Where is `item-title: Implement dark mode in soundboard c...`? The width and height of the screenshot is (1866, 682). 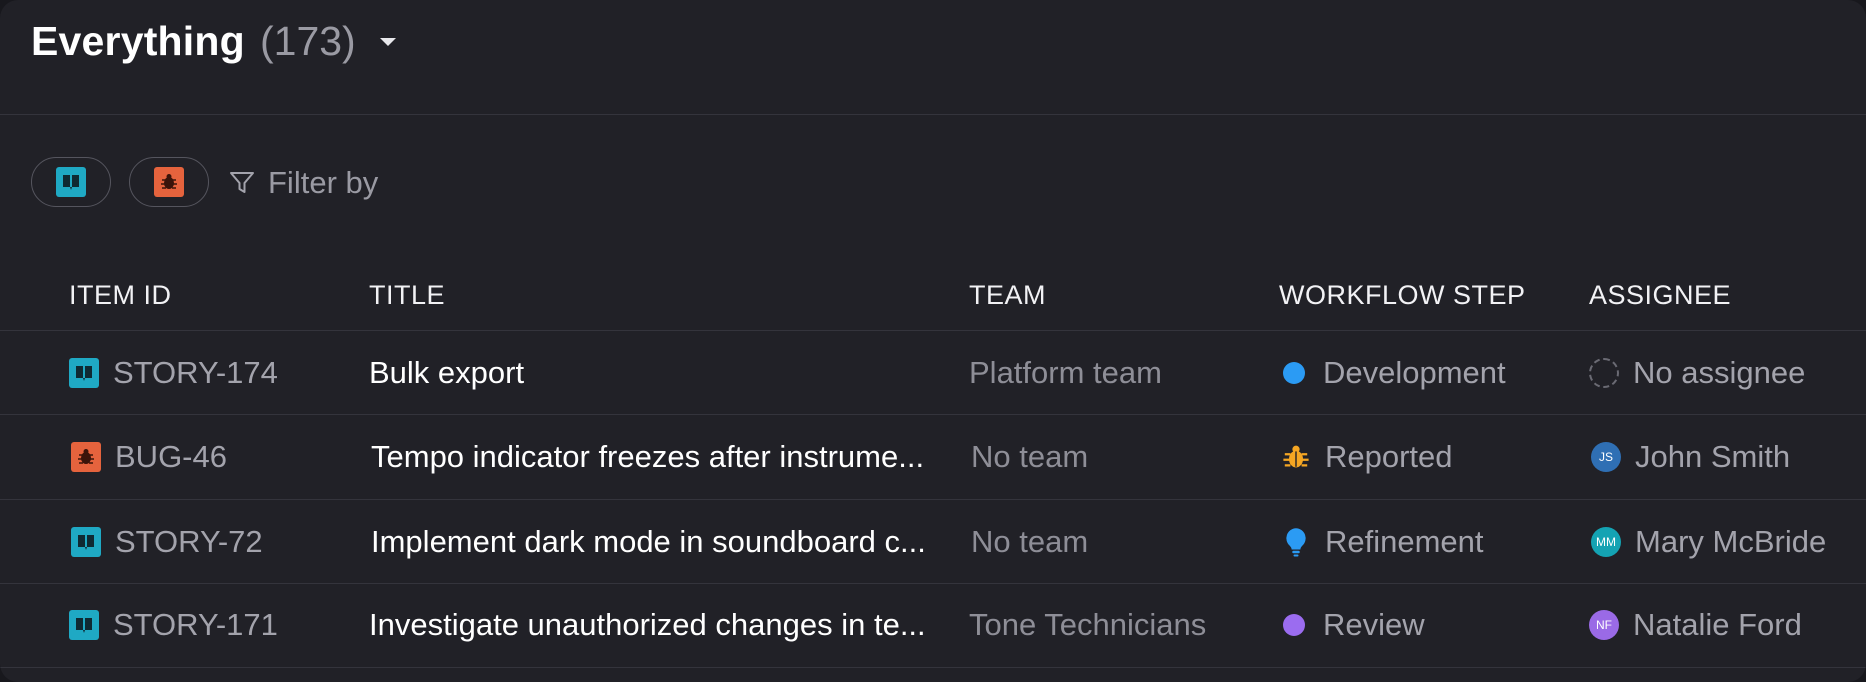
item-title: Implement dark mode in soundboard c... is located at coordinates (648, 542).